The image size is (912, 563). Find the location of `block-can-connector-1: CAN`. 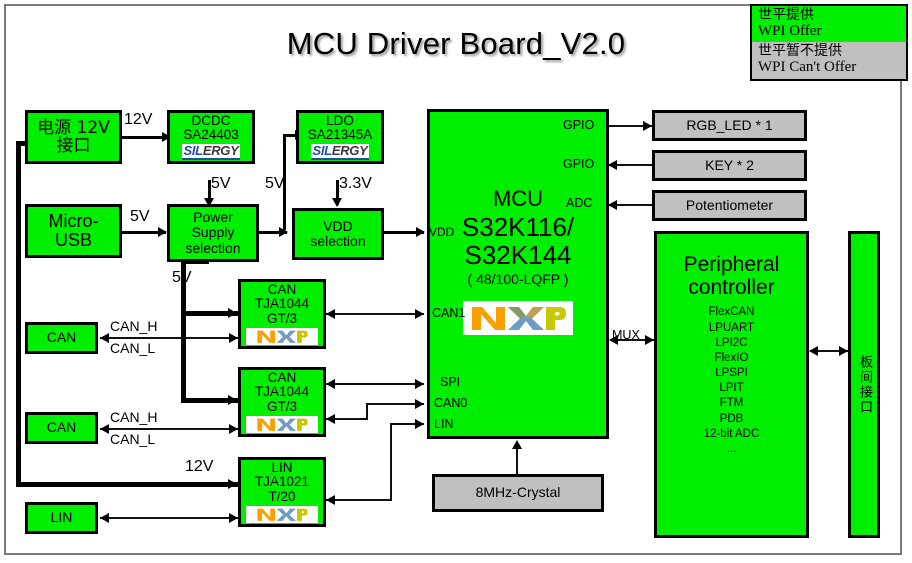

block-can-connector-1: CAN is located at coordinates (61, 338).